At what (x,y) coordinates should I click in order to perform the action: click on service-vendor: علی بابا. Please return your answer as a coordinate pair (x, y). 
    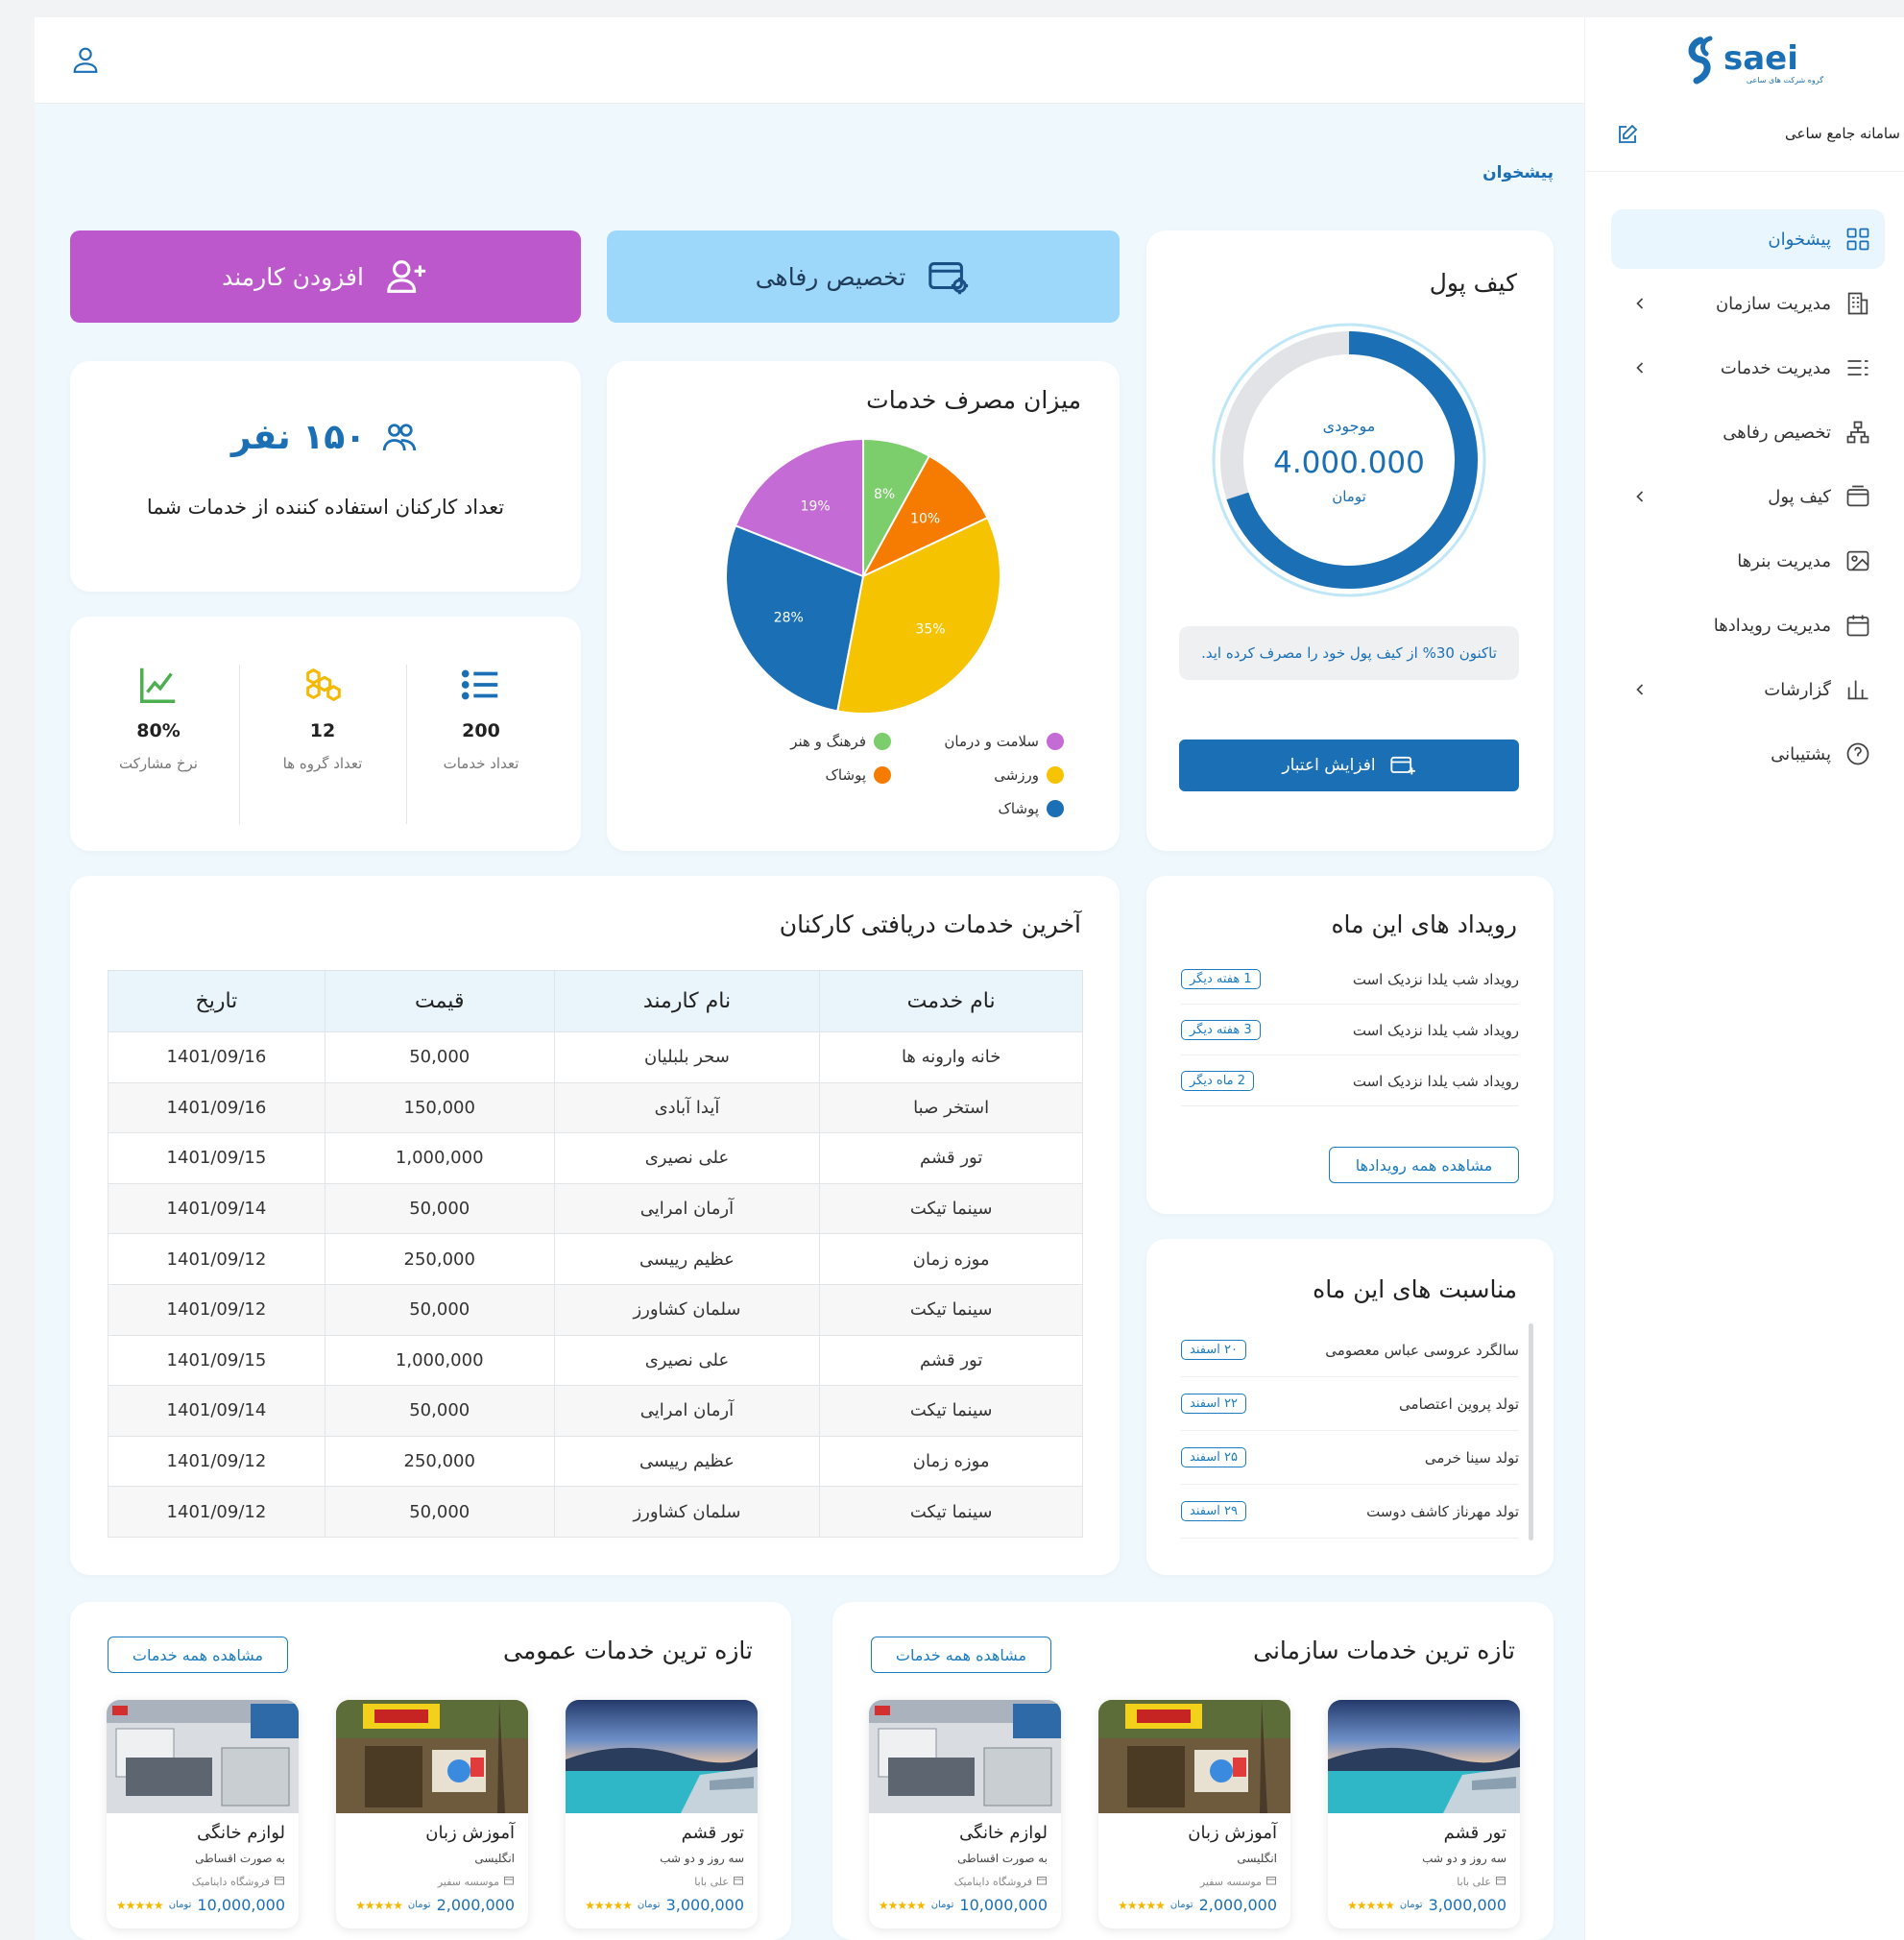
    Looking at the image, I should click on (1482, 1882).